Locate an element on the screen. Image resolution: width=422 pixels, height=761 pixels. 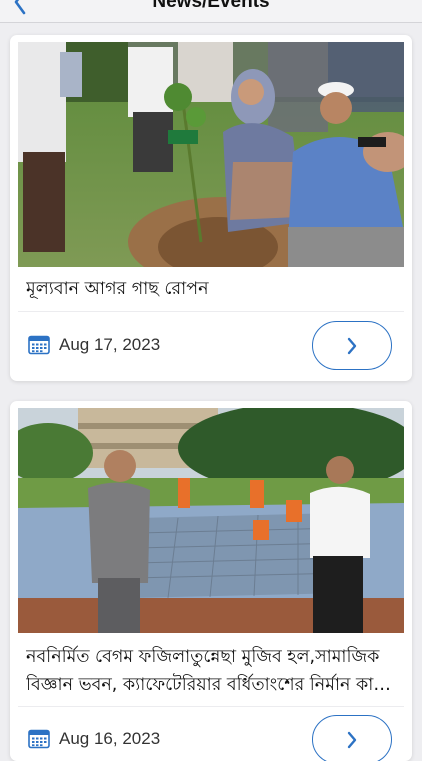
page-title: News/Events is located at coordinates (211, 6).